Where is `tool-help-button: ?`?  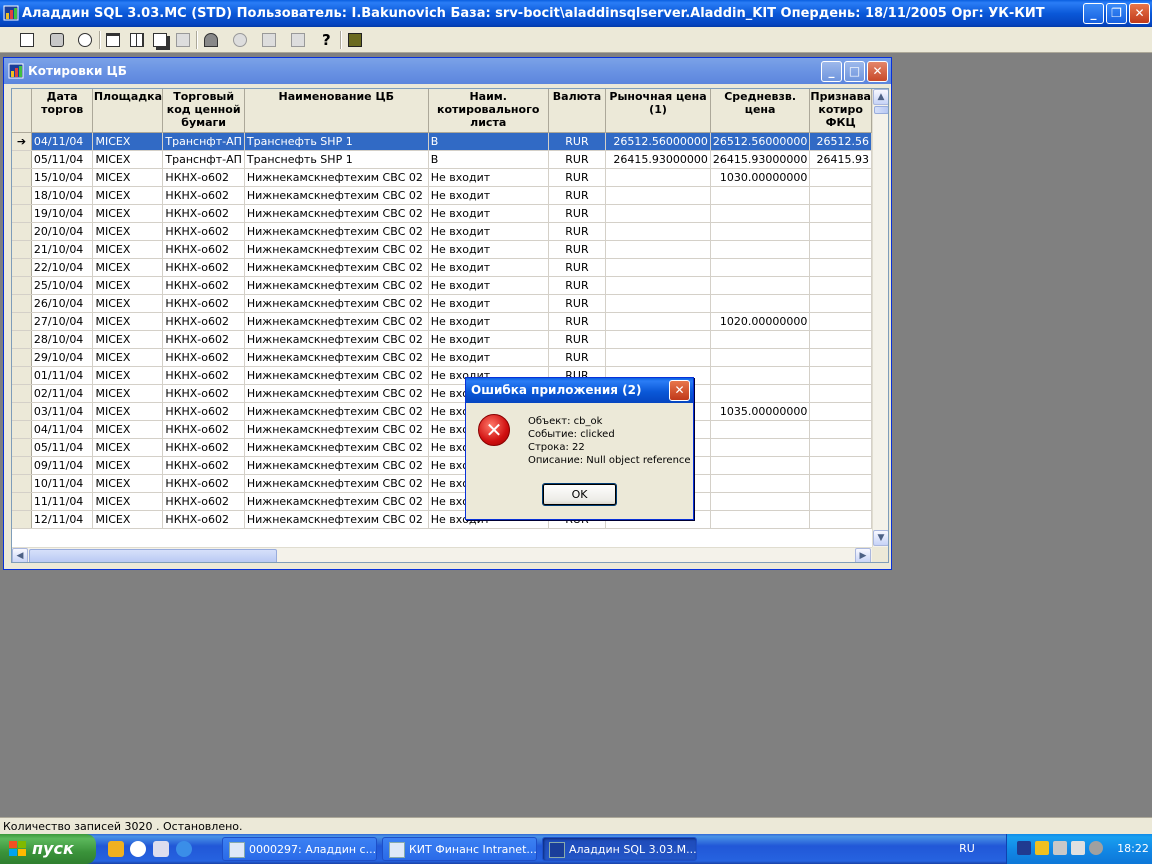
tool-help-button: ? is located at coordinates (327, 40).